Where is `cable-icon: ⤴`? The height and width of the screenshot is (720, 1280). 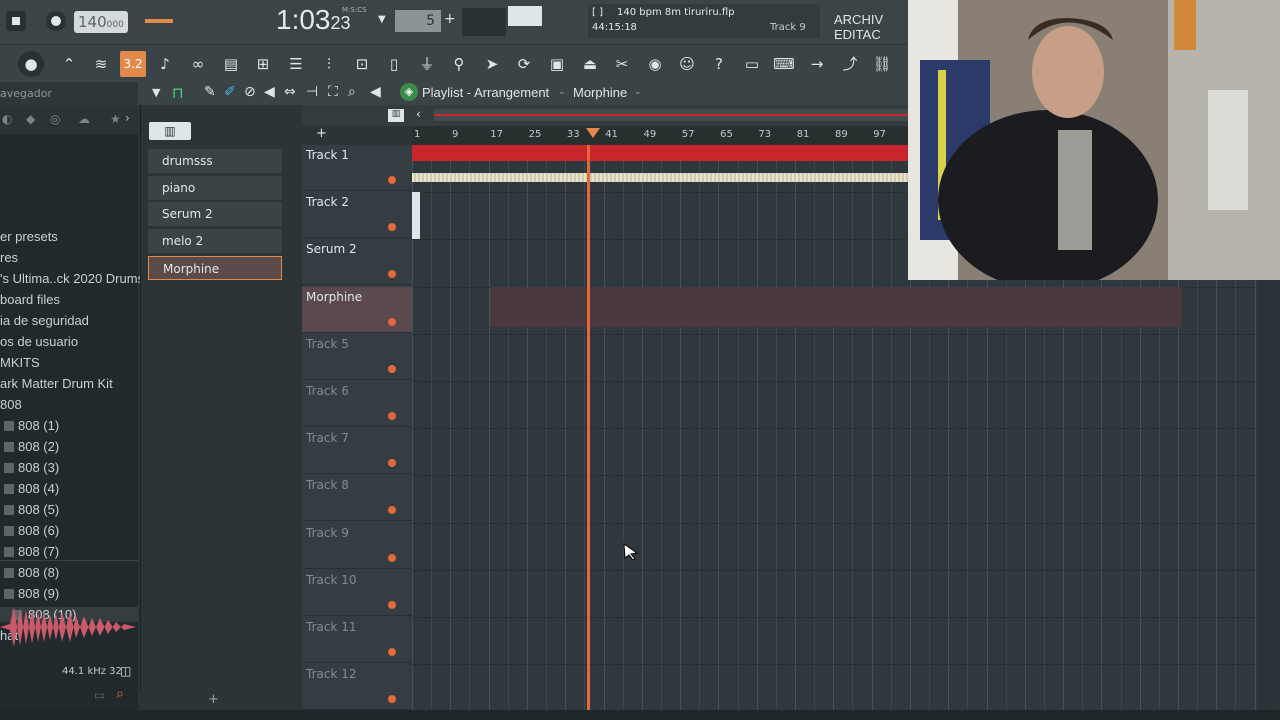 cable-icon: ⤴ is located at coordinates (850, 64).